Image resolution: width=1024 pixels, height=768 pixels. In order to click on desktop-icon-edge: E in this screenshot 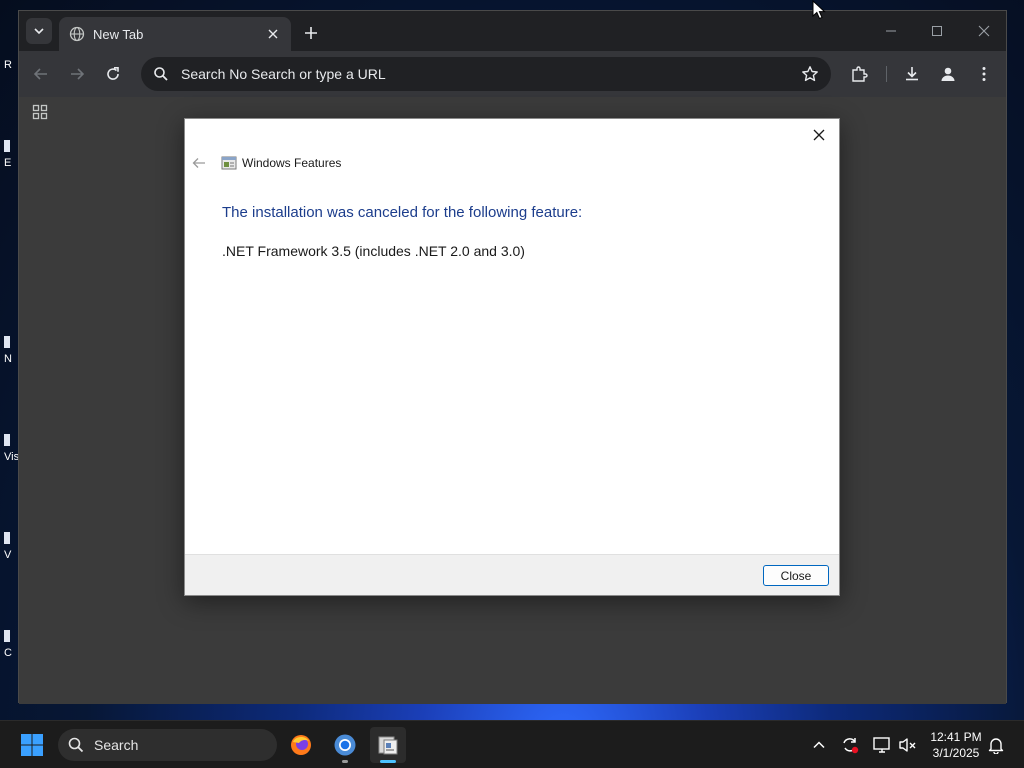, I will do `click(11, 155)`.